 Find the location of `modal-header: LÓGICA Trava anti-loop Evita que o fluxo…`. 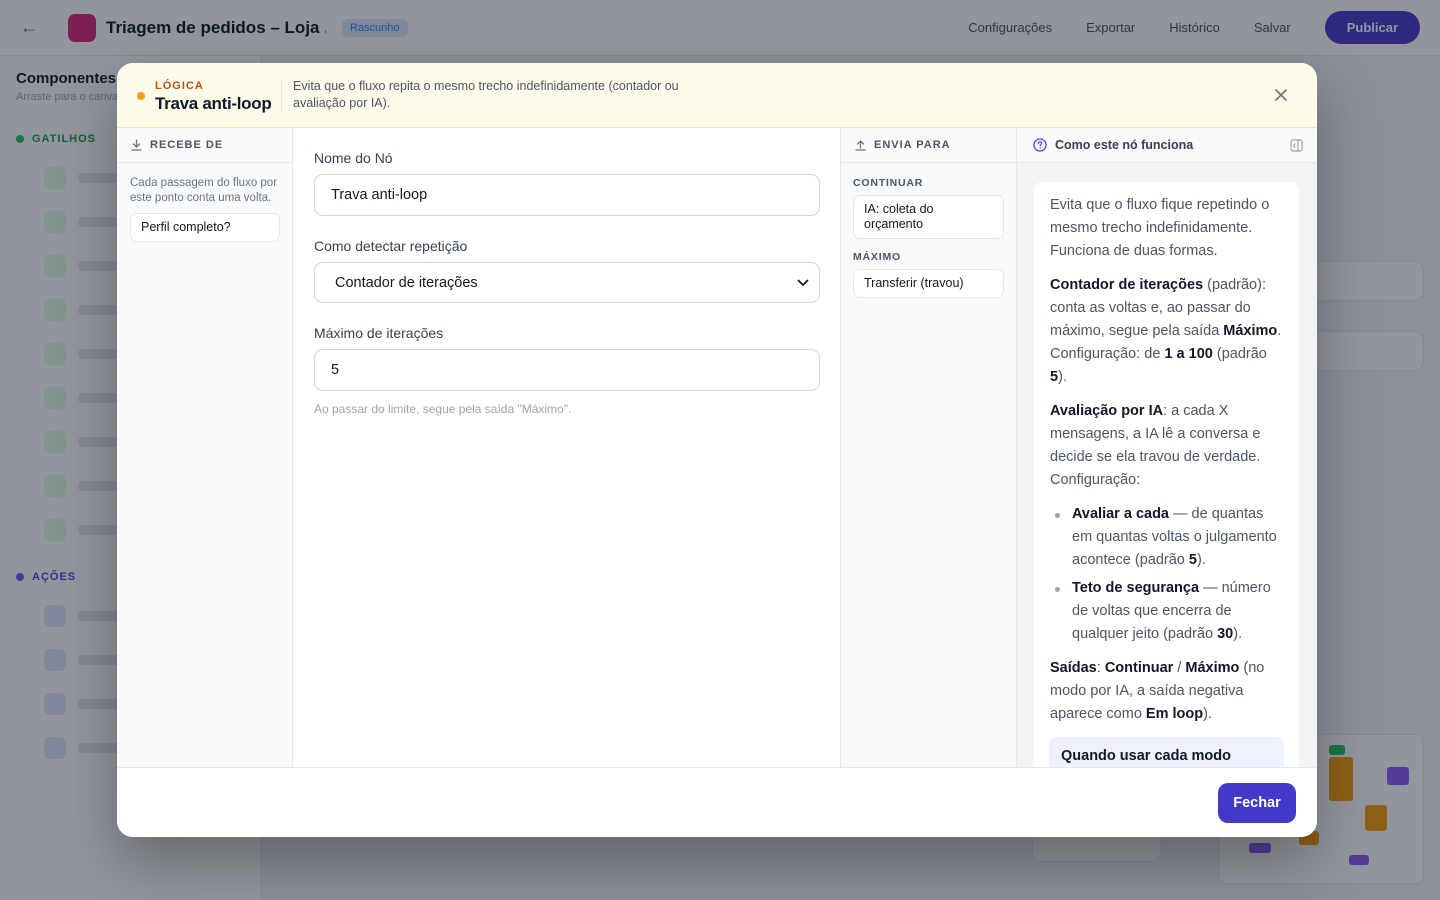

modal-header: LÓGICA Trava anti-loop Evita que o fluxo… is located at coordinates (717, 95).